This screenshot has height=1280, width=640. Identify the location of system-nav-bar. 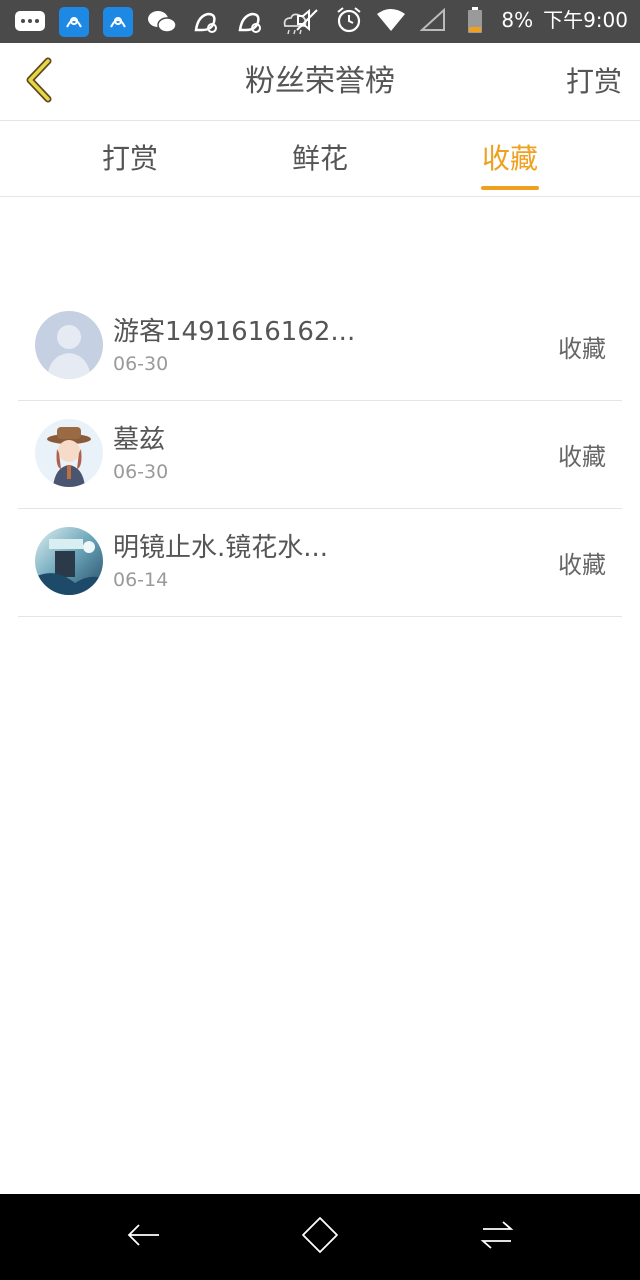
(320, 1237).